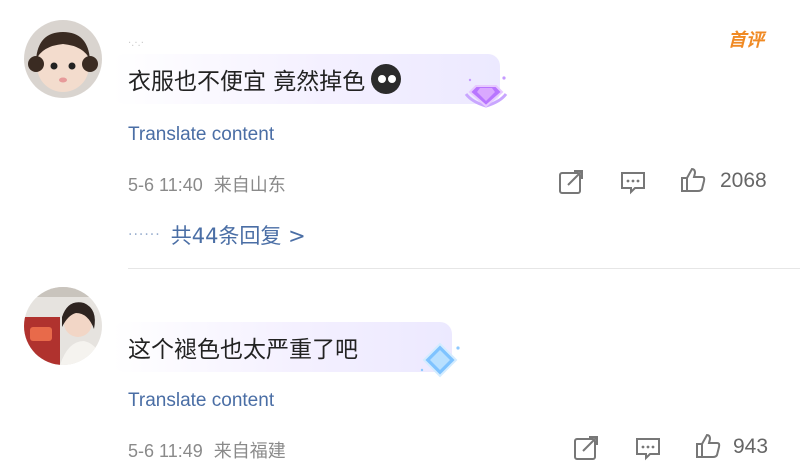 The width and height of the screenshot is (800, 475). What do you see at coordinates (486, 92) in the screenshot?
I see `purple-diamond-badge-icon` at bounding box center [486, 92].